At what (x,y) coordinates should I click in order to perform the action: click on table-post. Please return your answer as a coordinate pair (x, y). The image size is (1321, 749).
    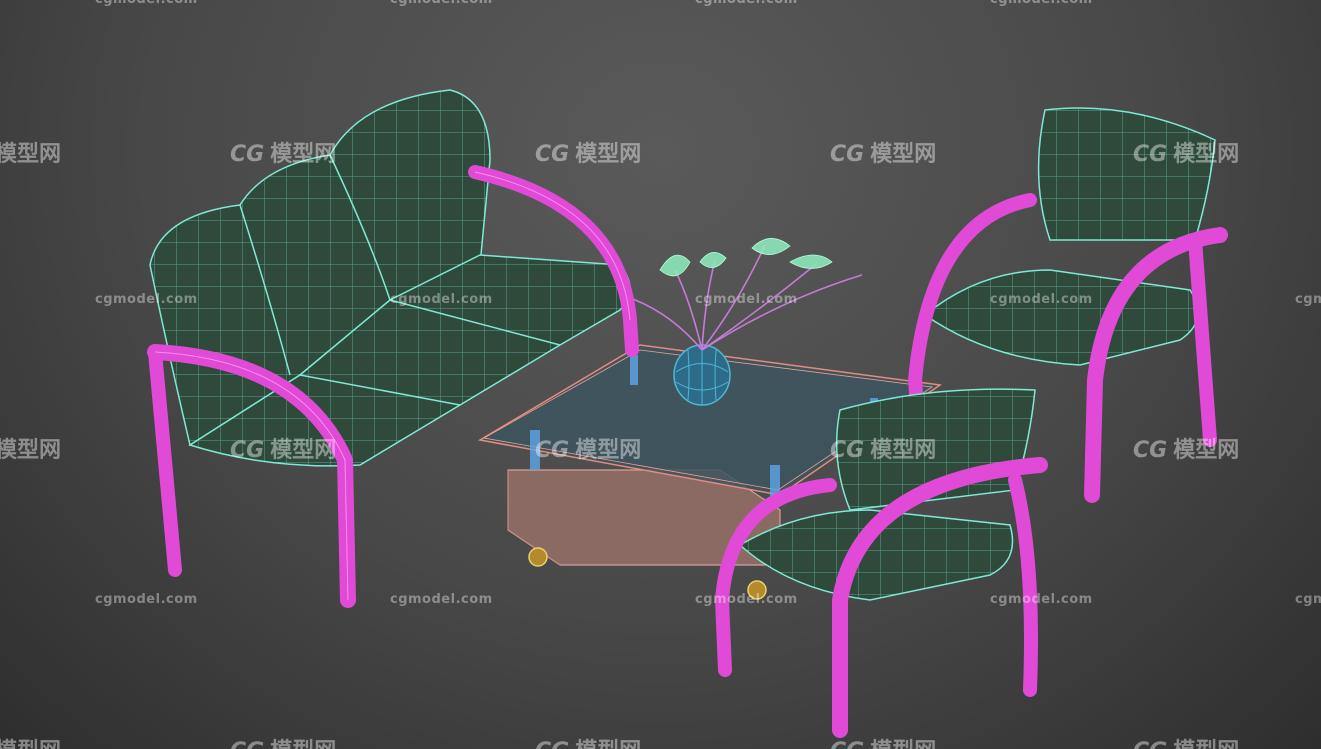
    Looking at the image, I should click on (634, 370).